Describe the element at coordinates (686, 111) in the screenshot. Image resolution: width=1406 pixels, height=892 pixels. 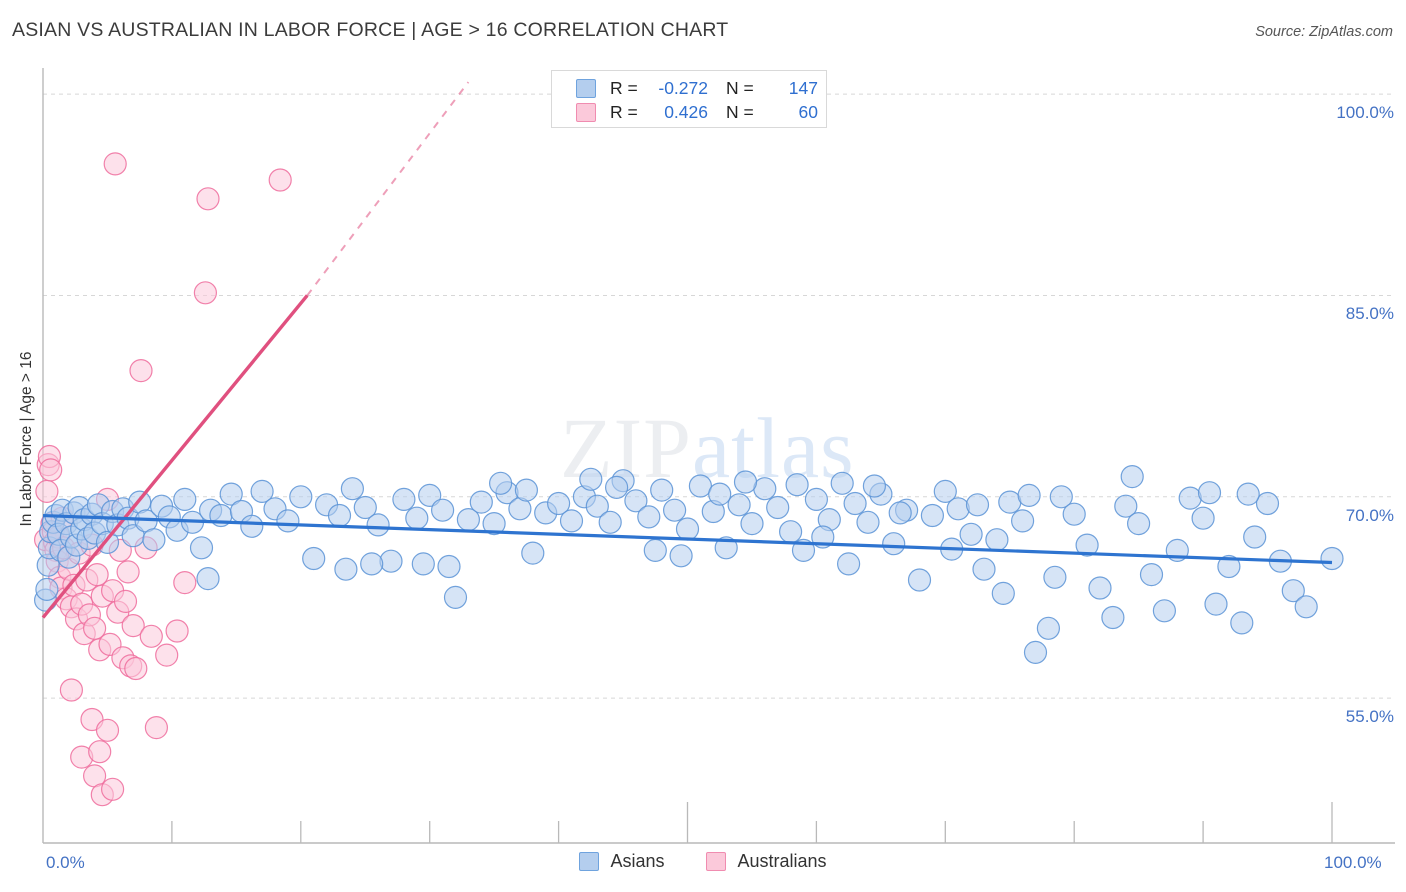
I see `stat-r-value-australians: 0.426` at that location.